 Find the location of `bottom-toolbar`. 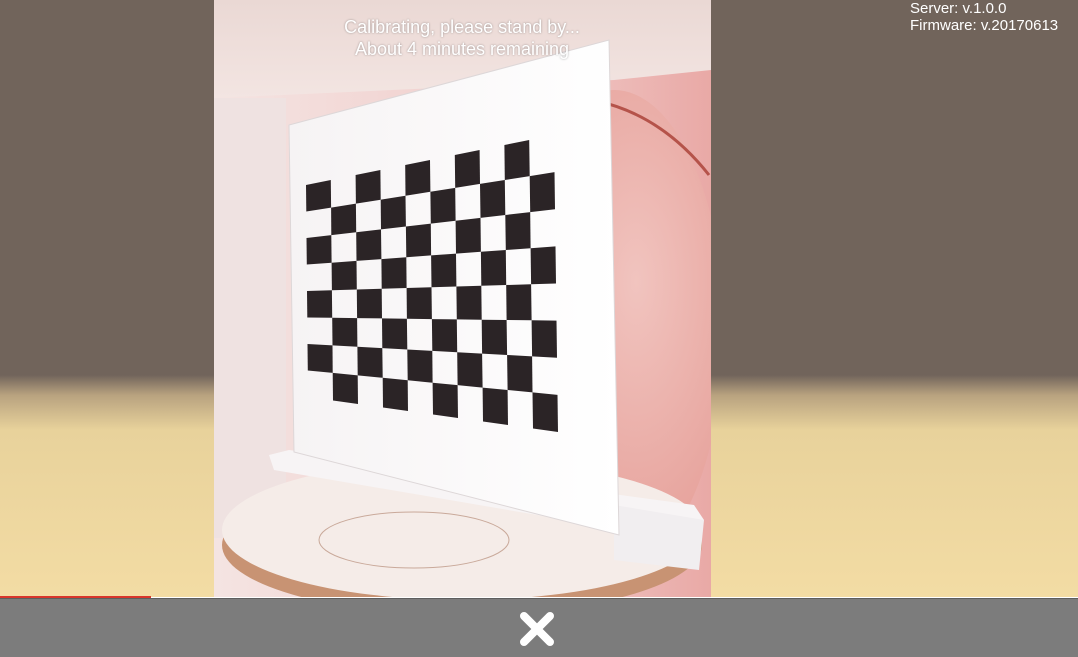

bottom-toolbar is located at coordinates (539, 627).